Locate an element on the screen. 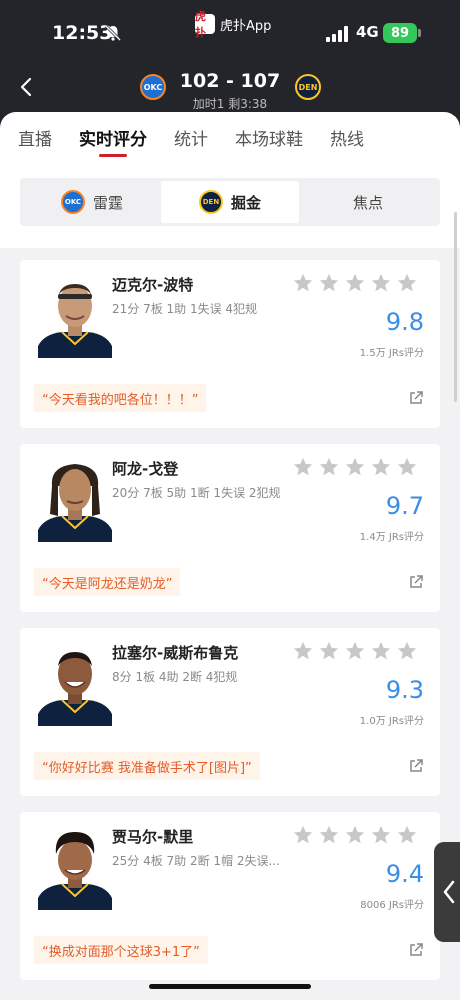  top-comment: “换成对面那个这球3+1了” is located at coordinates (121, 950).